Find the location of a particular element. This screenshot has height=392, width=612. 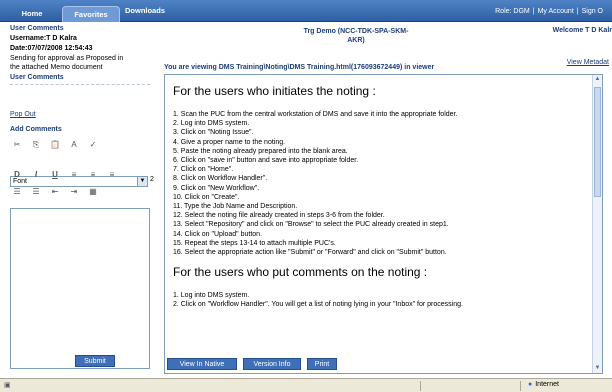

view-in-native-button: View In Native is located at coordinates (202, 364).